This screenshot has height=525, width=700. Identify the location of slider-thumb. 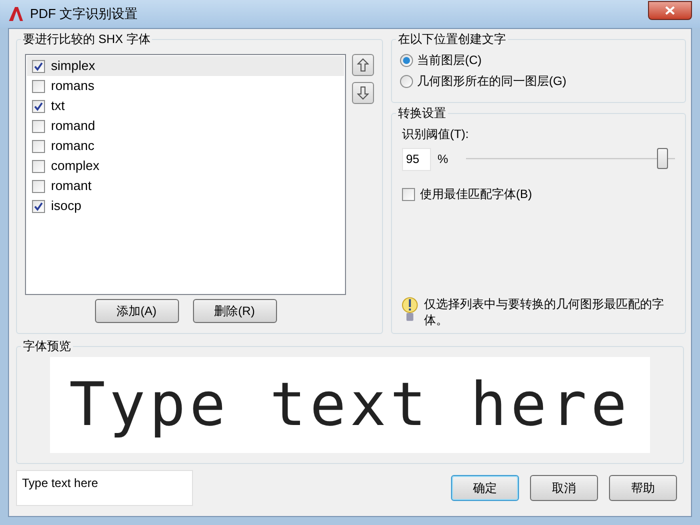
(662, 158).